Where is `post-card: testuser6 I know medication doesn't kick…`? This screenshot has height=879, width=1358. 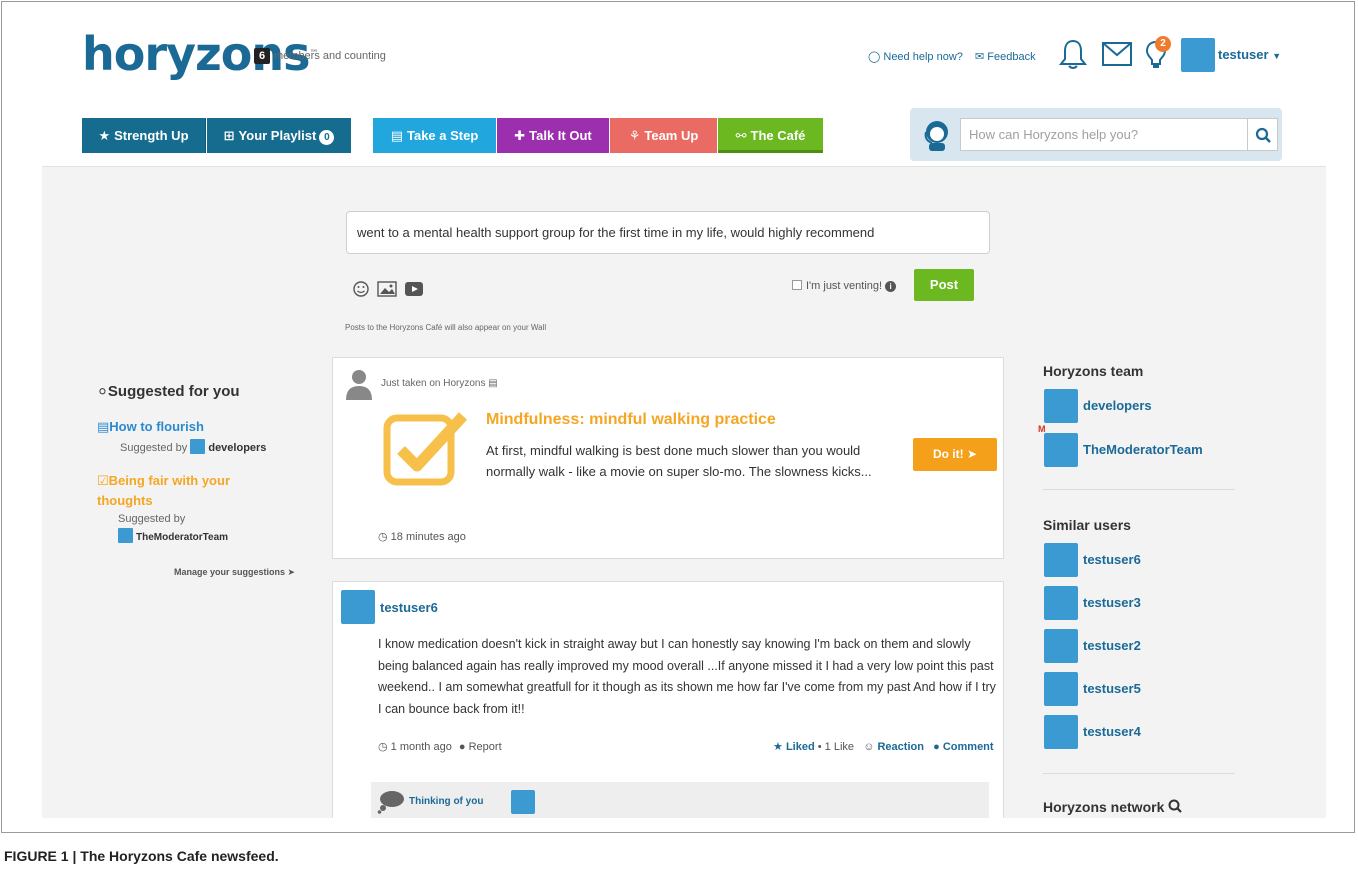
post-card: testuser6 I know medication doesn't kick… is located at coordinates (668, 699).